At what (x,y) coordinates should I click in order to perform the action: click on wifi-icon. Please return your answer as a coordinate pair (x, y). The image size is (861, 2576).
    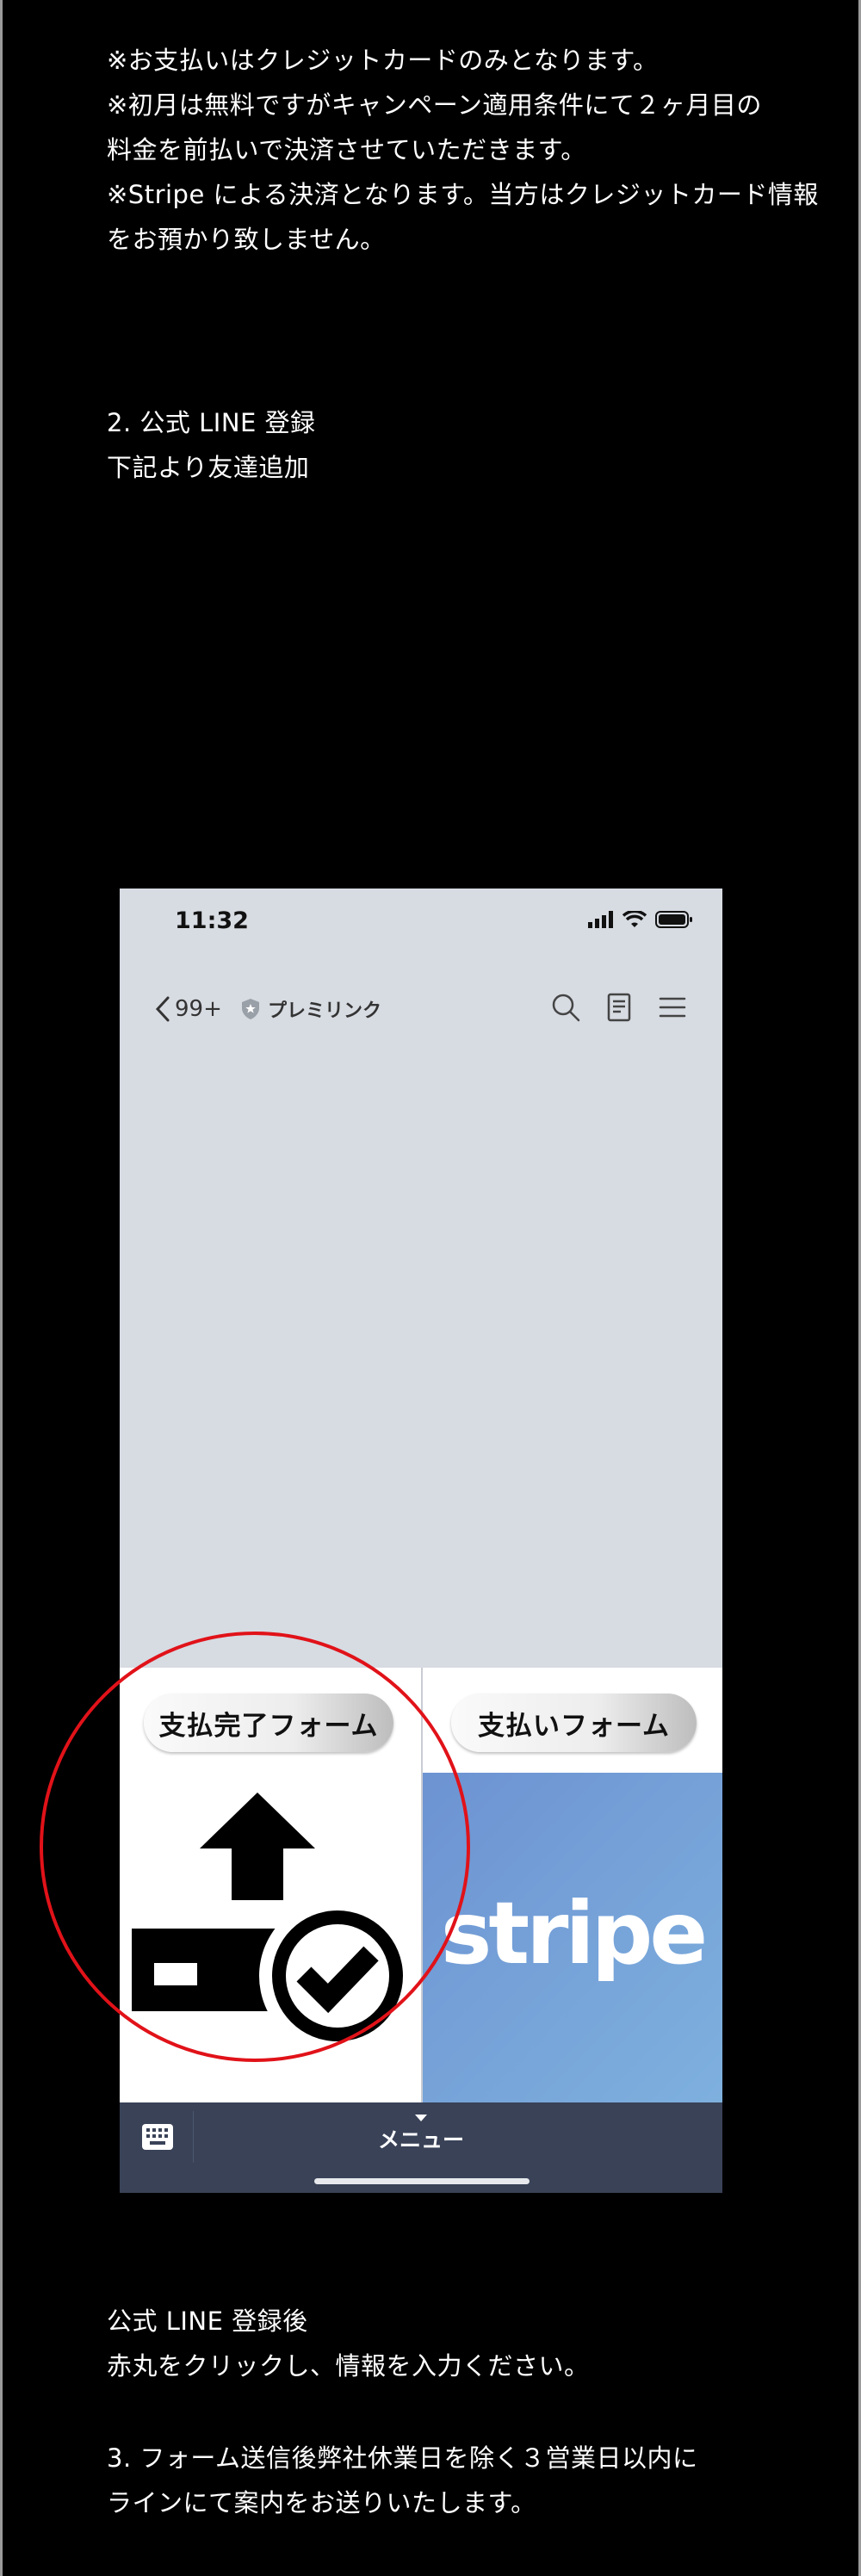
    Looking at the image, I should click on (635, 919).